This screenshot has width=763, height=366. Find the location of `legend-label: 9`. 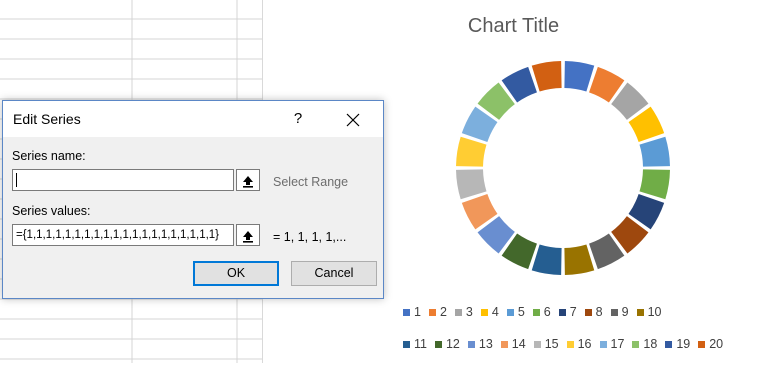

legend-label: 9 is located at coordinates (625, 312).